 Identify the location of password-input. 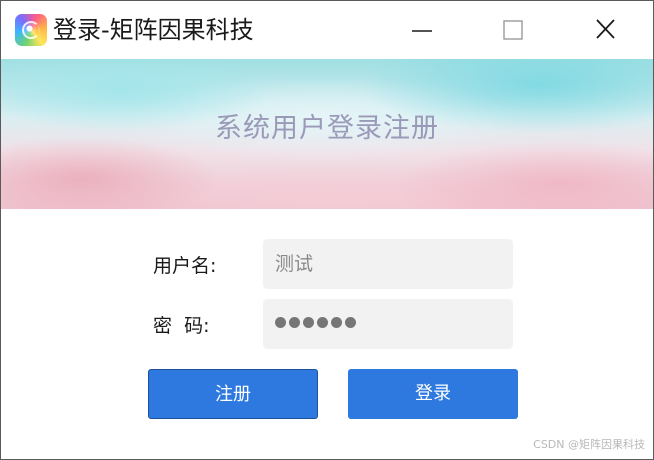
(388, 324).